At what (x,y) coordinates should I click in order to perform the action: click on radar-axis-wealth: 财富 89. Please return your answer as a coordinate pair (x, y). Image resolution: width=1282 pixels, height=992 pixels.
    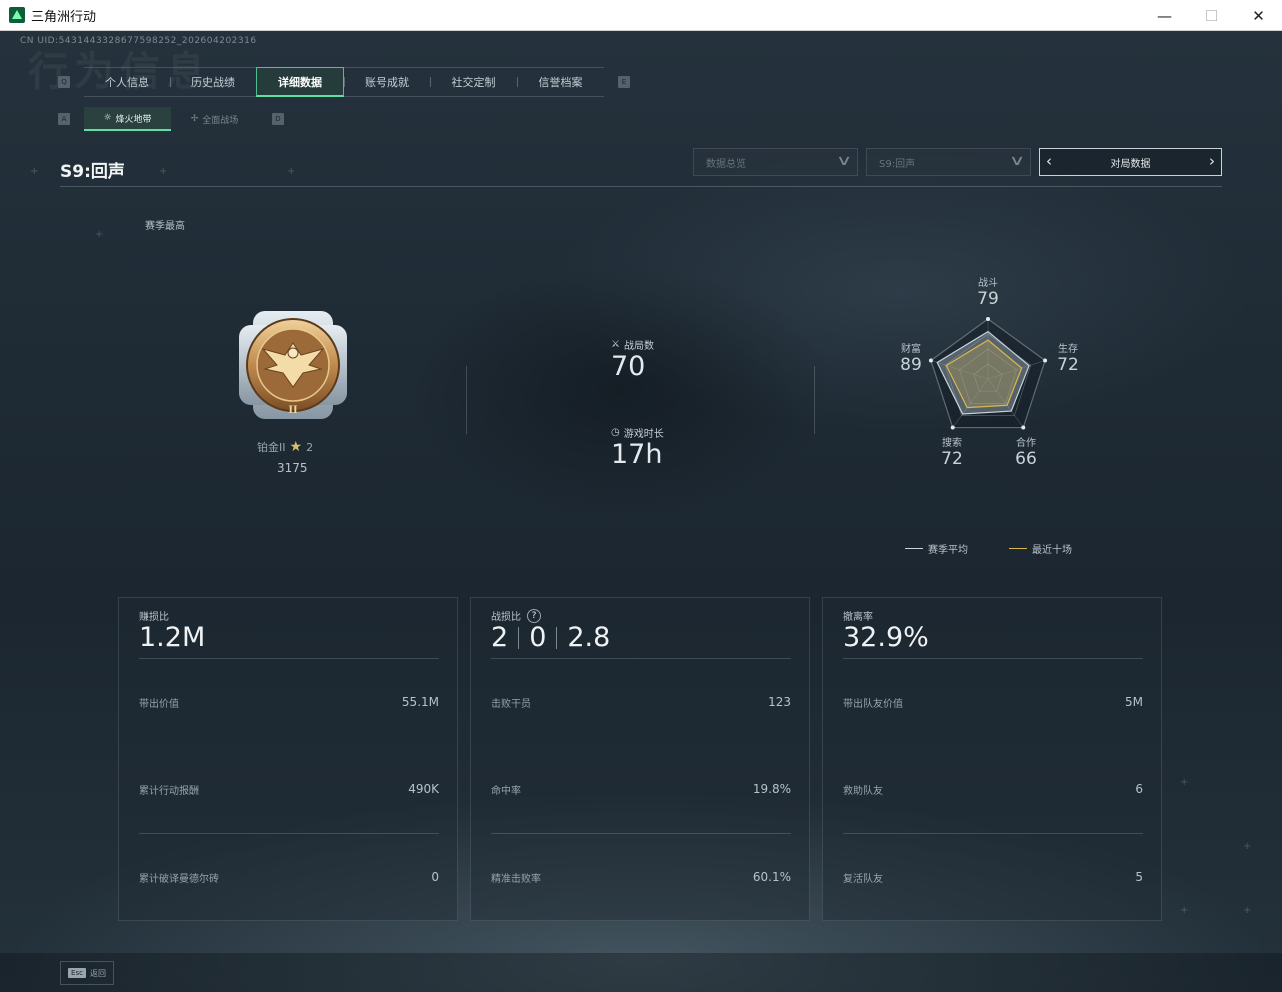
    Looking at the image, I should click on (911, 357).